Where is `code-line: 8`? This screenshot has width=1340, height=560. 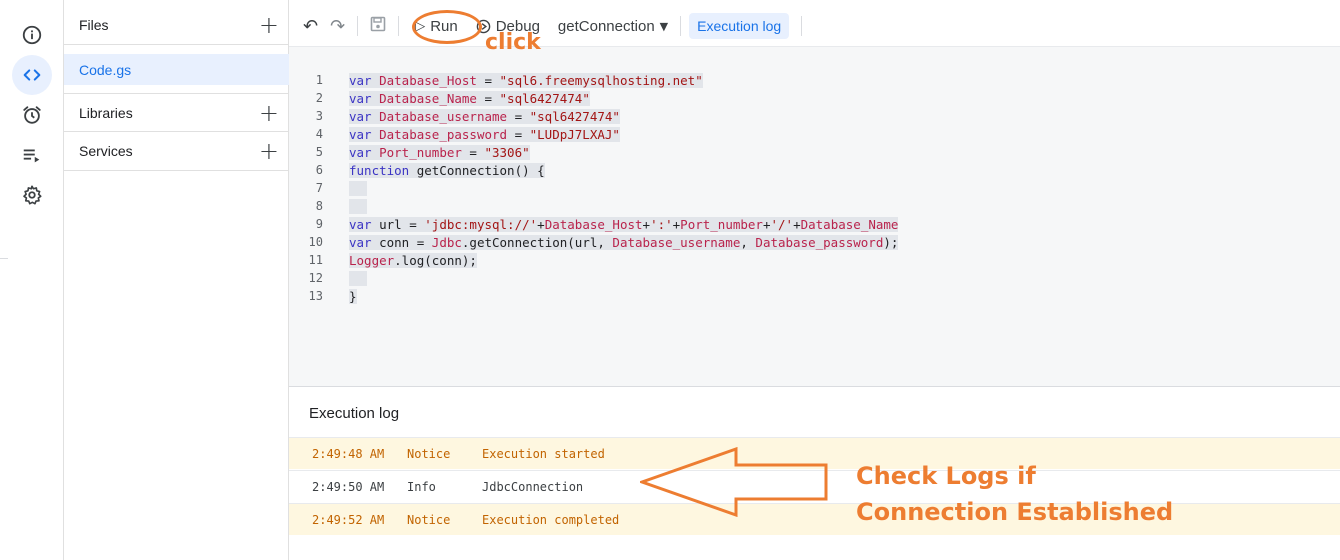
code-line: 8 is located at coordinates (814, 206).